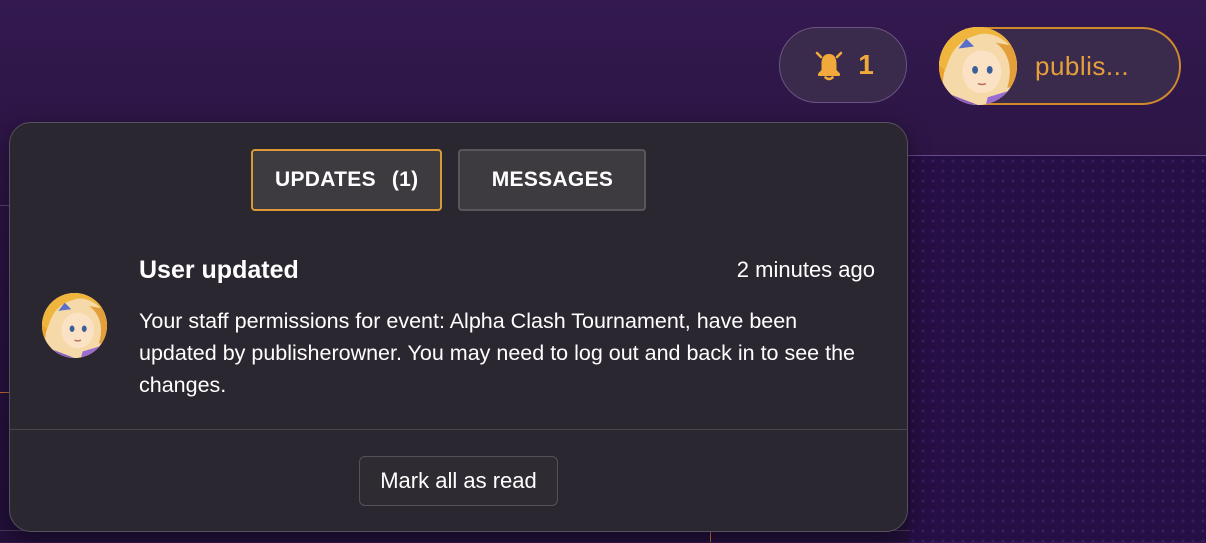  What do you see at coordinates (805, 269) in the screenshot?
I see `notification-time: 2 minutes ago` at bounding box center [805, 269].